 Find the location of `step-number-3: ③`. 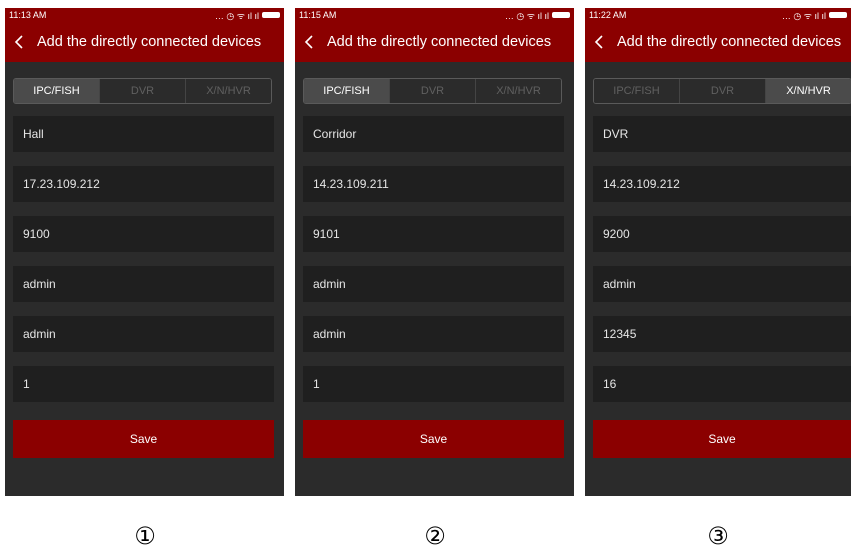

step-number-3: ③ is located at coordinates (718, 536).